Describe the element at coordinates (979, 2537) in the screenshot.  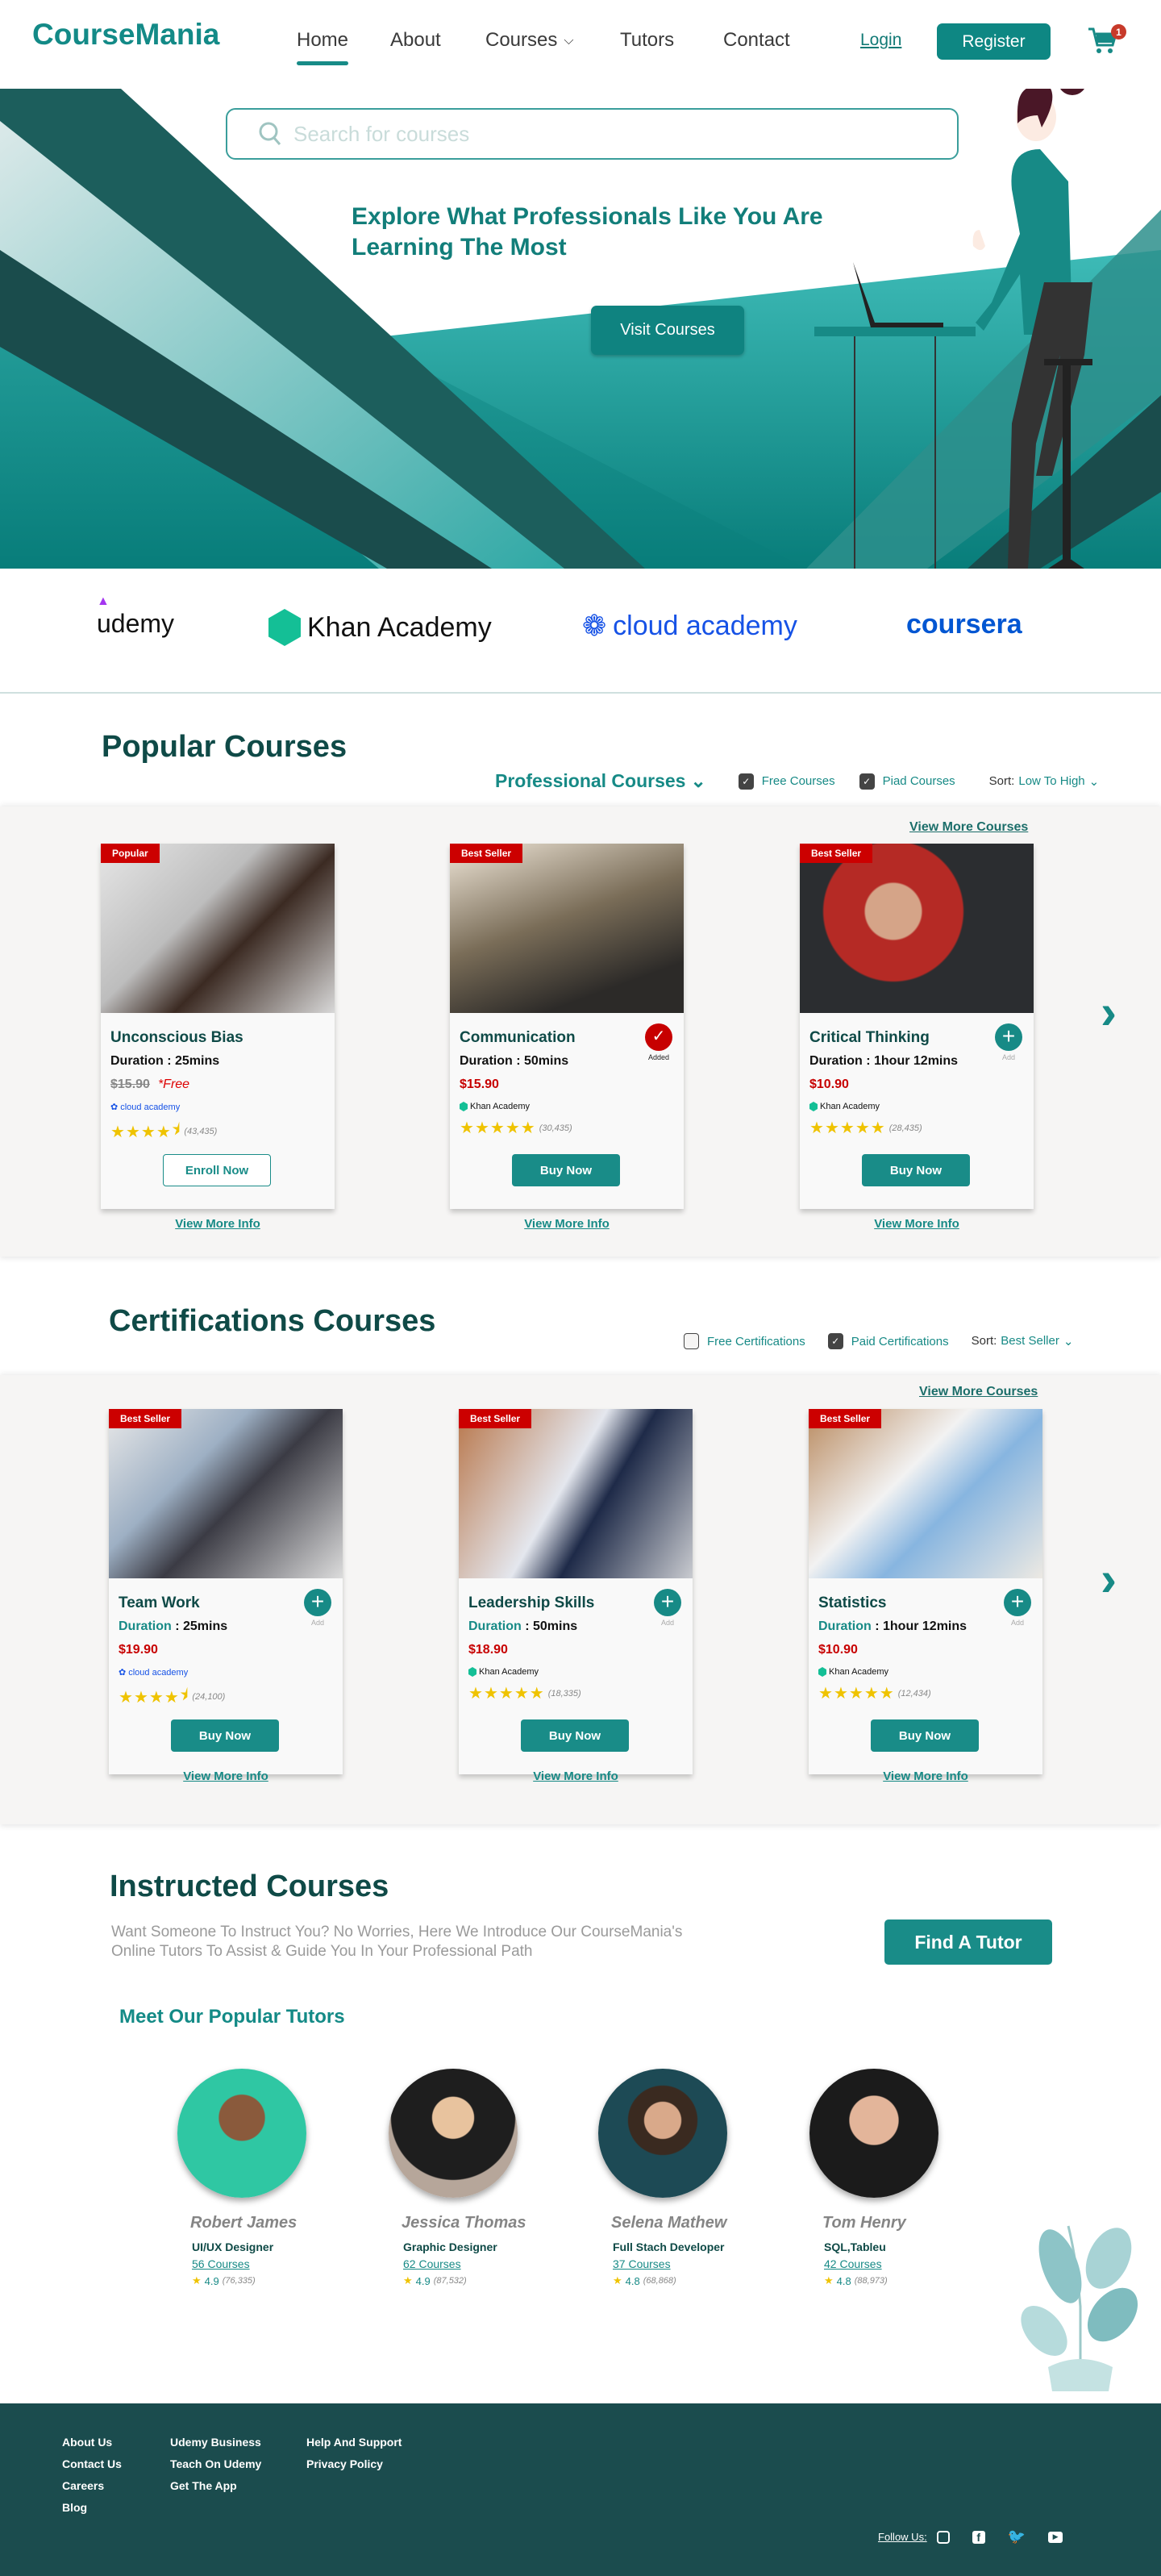
I see `facebook-icon: f` at that location.